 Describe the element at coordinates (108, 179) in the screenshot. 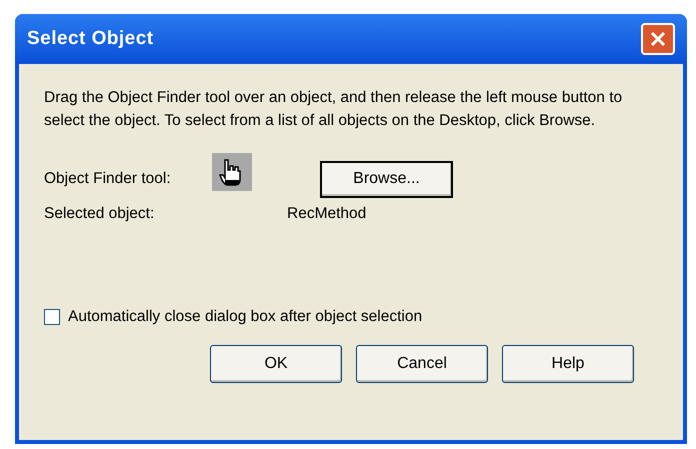

I see `finder-label: Object Finder tool:` at that location.